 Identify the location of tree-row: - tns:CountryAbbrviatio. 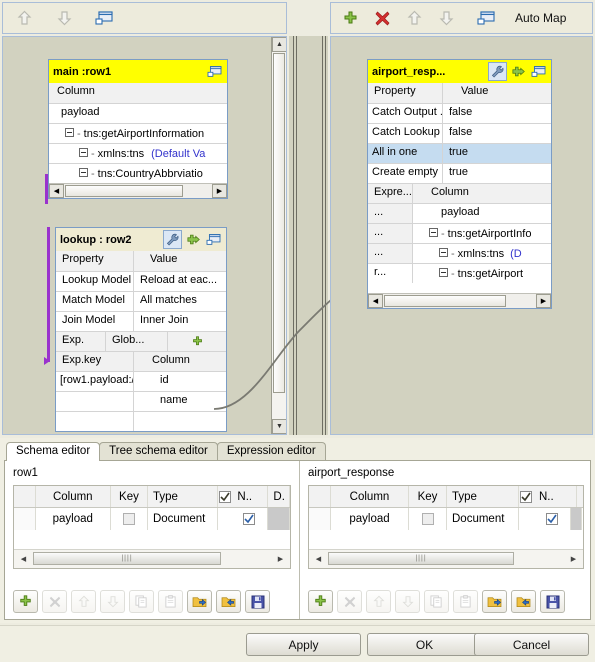
(138, 173).